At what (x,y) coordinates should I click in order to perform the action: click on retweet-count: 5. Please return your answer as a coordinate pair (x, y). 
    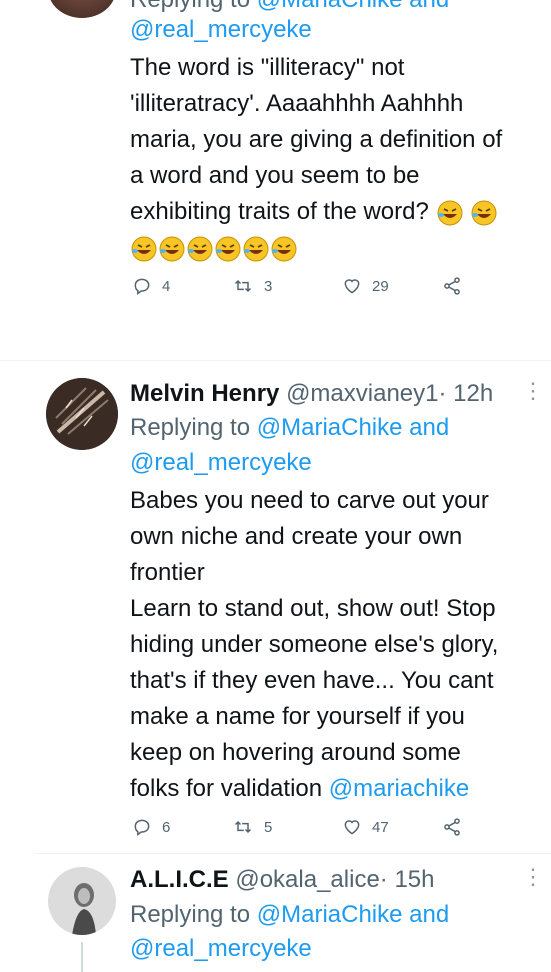
    Looking at the image, I should click on (268, 827).